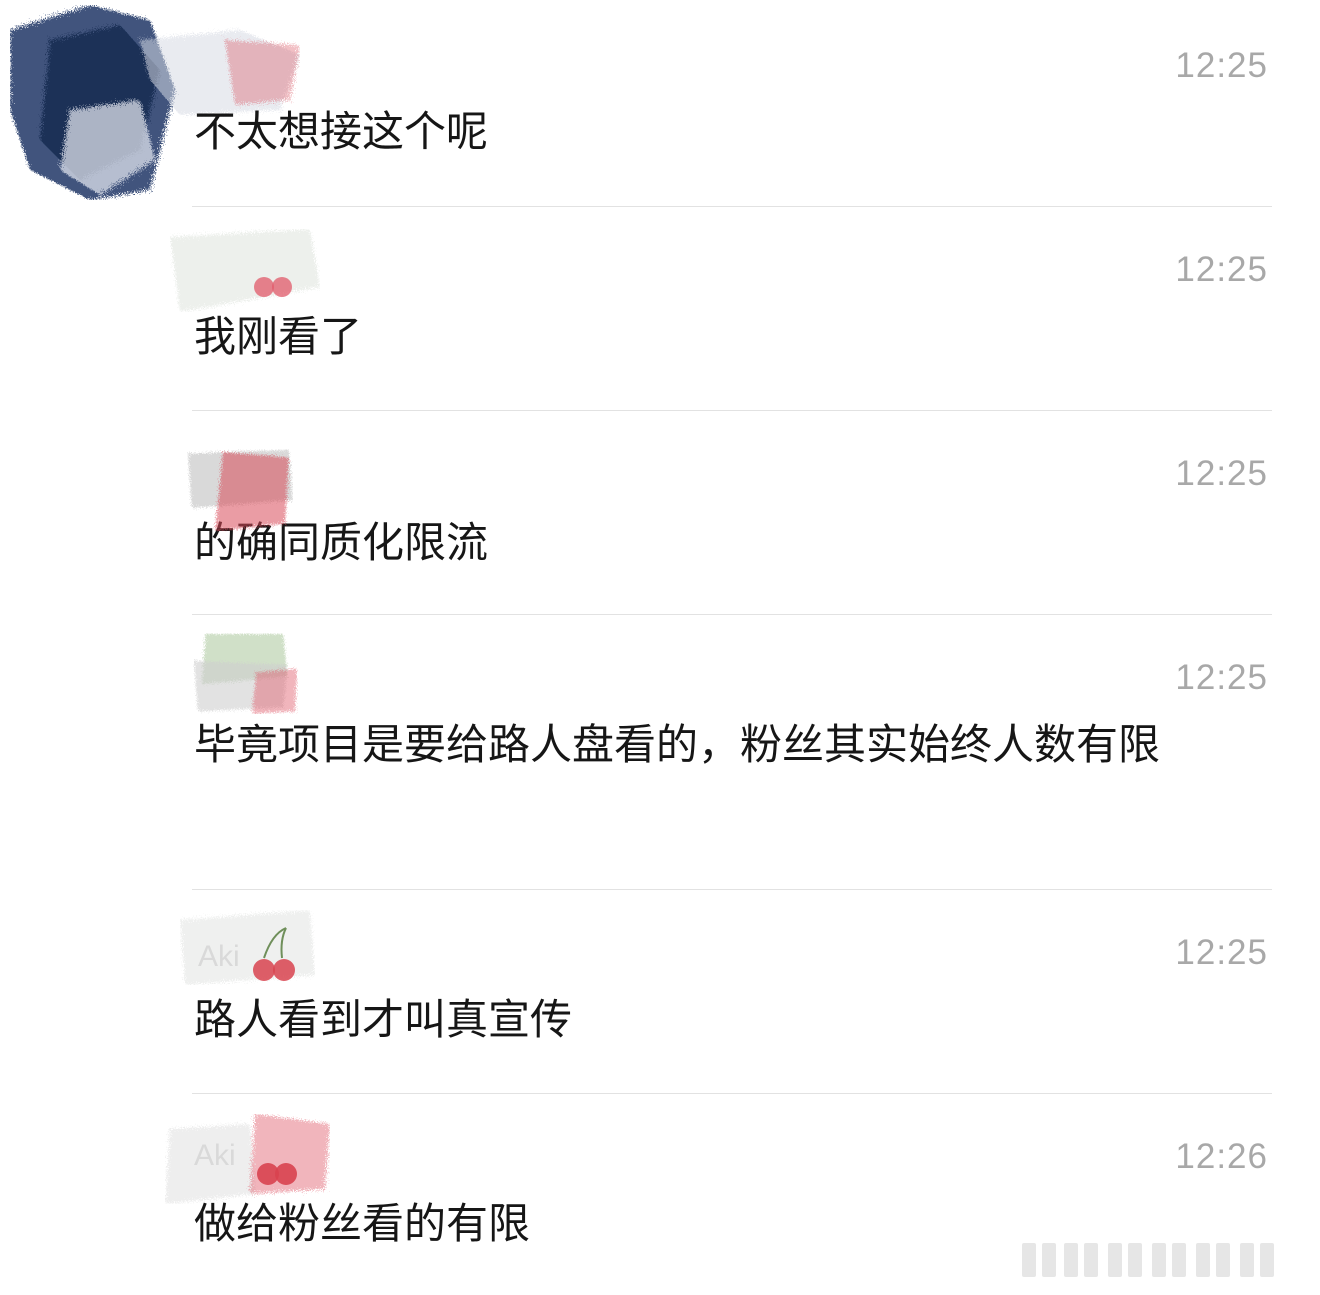 This screenshot has width=1320, height=1295. Describe the element at coordinates (341, 131) in the screenshot. I see `message-text: 不太想接这个呢` at that location.